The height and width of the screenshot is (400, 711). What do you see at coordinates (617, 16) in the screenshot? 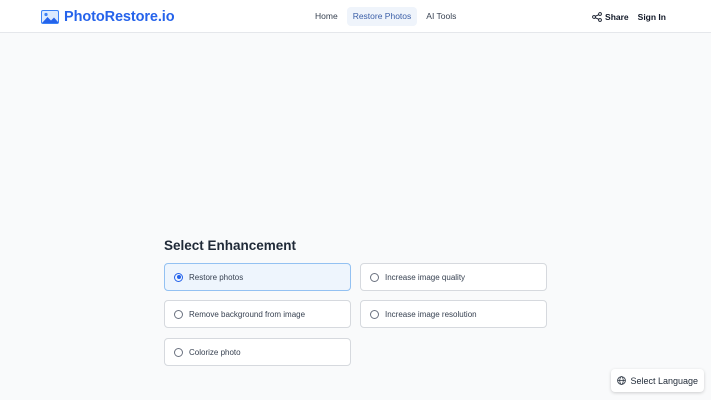
I see `share-label: Share` at bounding box center [617, 16].